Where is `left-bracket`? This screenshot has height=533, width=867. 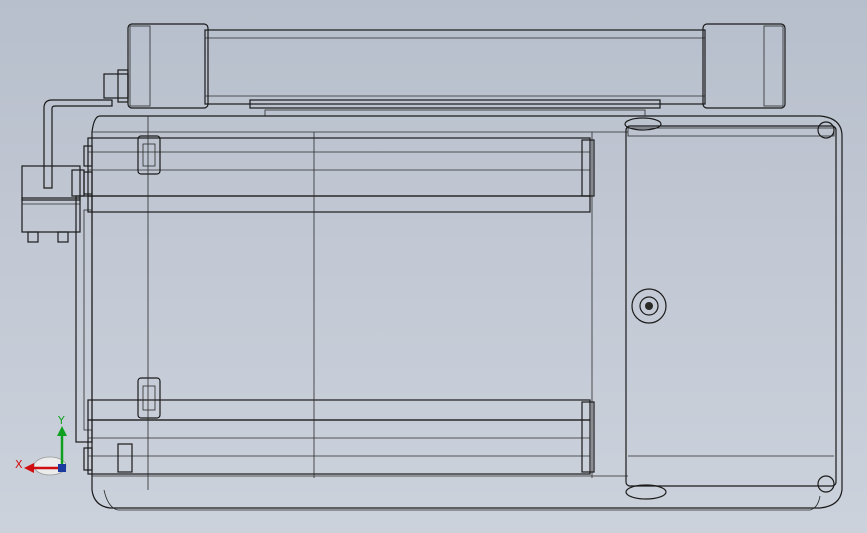 left-bracket is located at coordinates (67, 171).